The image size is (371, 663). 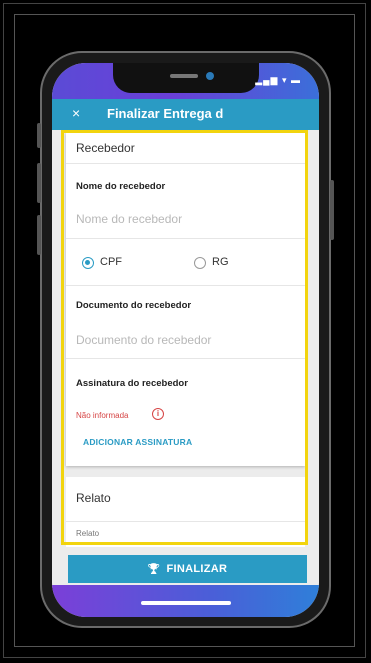 I want to click on relato-section-title: Relato, so click(x=93, y=498).